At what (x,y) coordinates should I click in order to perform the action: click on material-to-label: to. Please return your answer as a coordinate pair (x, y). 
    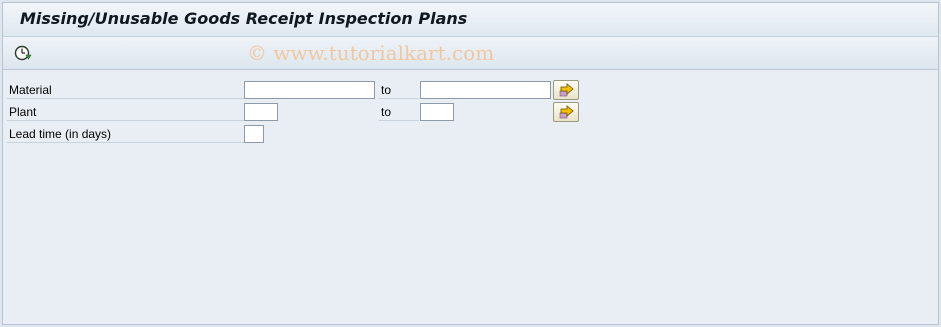
    Looking at the image, I should click on (399, 90).